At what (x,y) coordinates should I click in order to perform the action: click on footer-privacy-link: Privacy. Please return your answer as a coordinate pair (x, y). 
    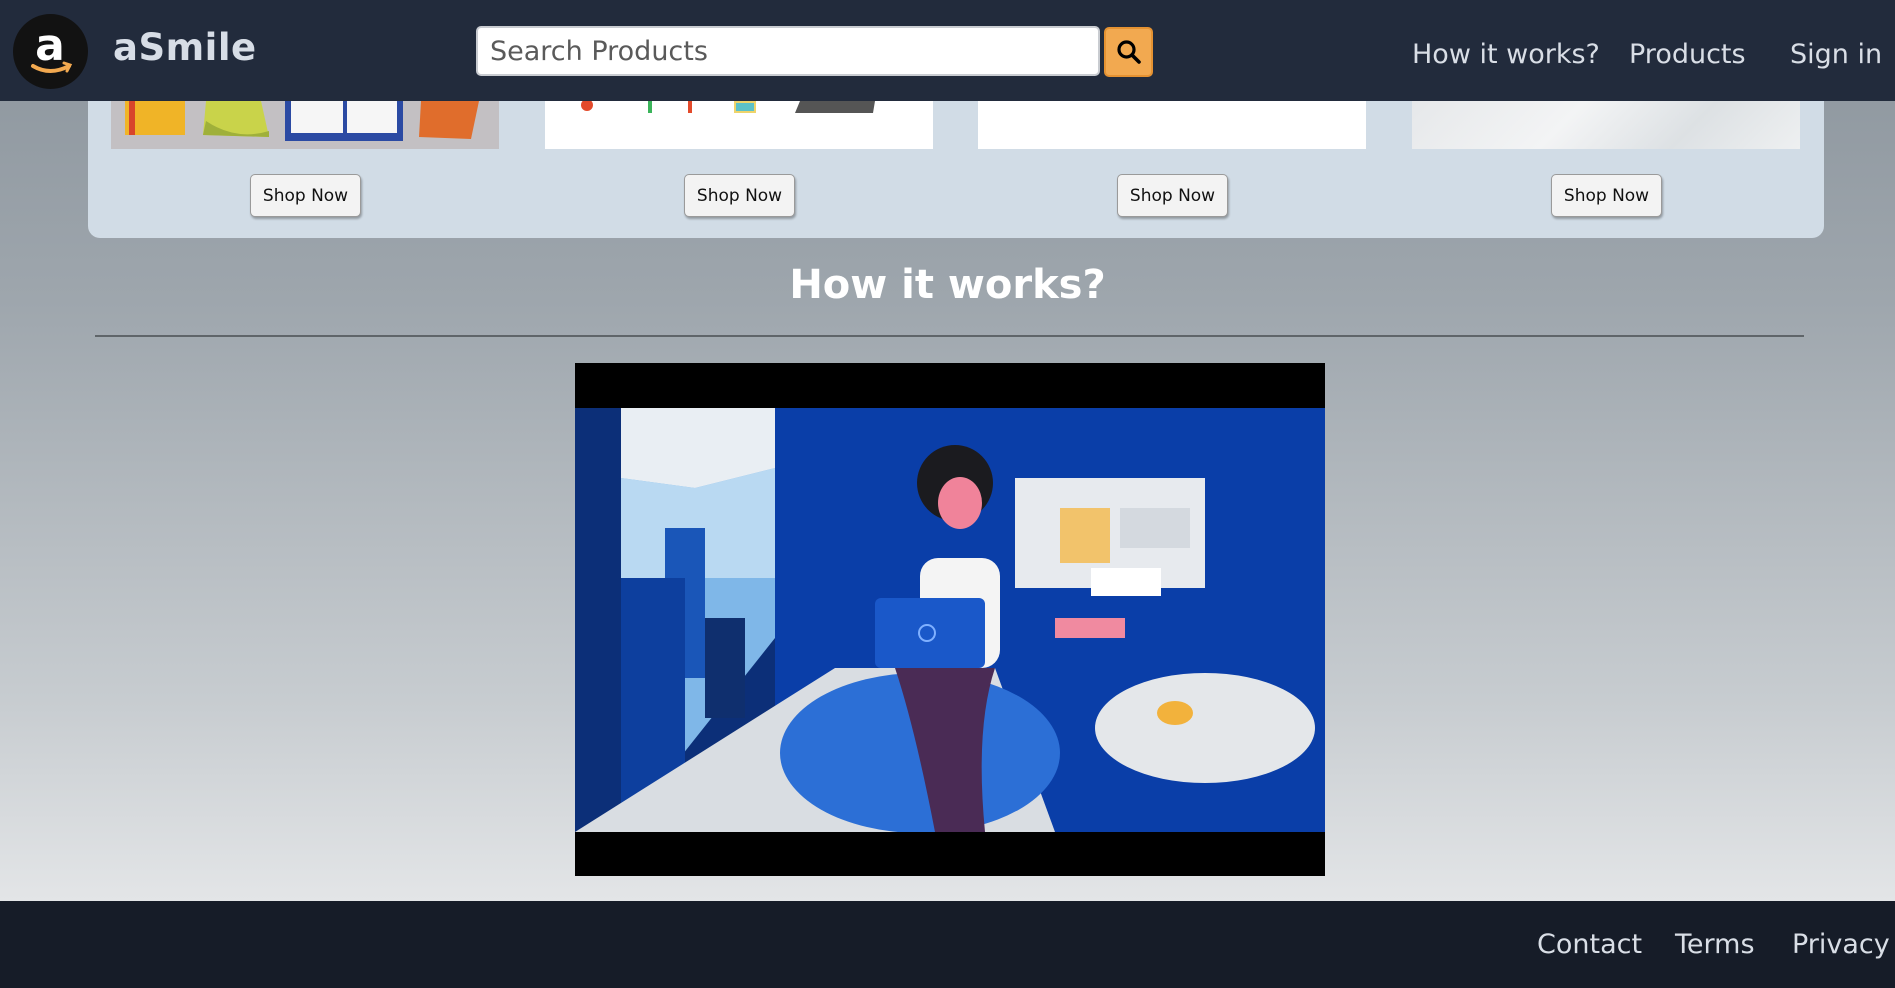
    Looking at the image, I should click on (1841, 944).